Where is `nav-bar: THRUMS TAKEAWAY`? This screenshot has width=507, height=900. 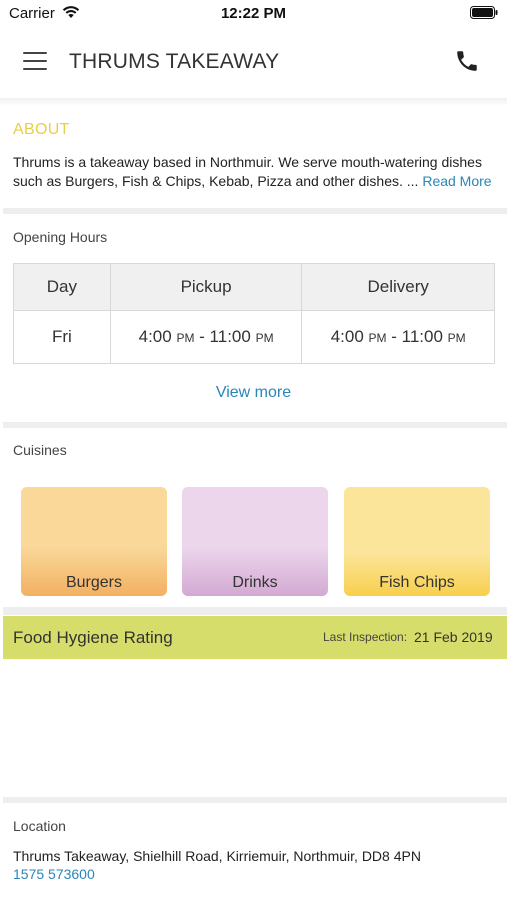 nav-bar: THRUMS TAKEAWAY is located at coordinates (253, 63).